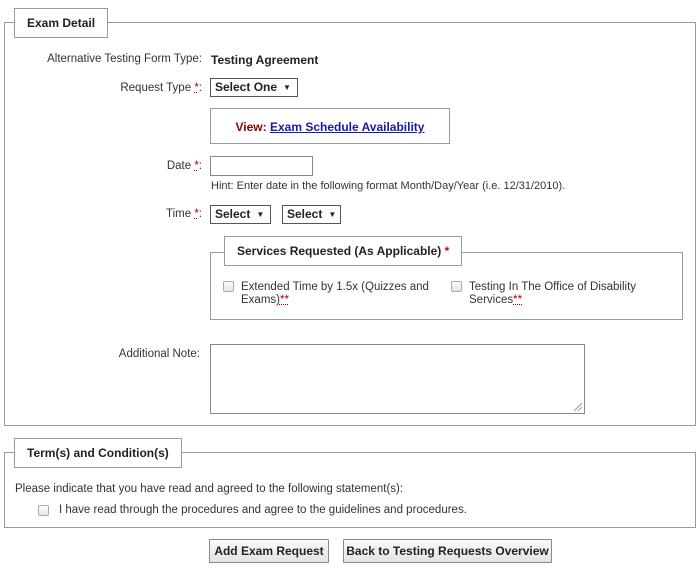 Image resolution: width=700 pixels, height=570 pixels. What do you see at coordinates (233, 214) in the screenshot?
I see `time-hour-value: Select` at bounding box center [233, 214].